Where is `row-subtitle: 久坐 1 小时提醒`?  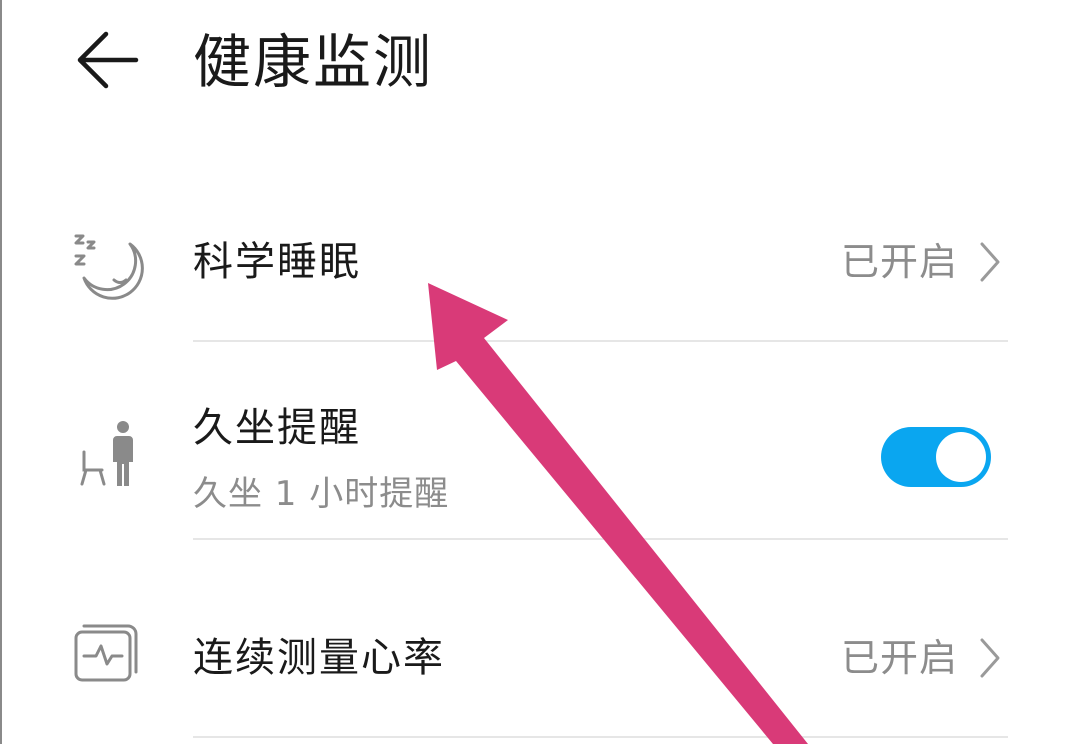
row-subtitle: 久坐 1 小时提醒 is located at coordinates (321, 494).